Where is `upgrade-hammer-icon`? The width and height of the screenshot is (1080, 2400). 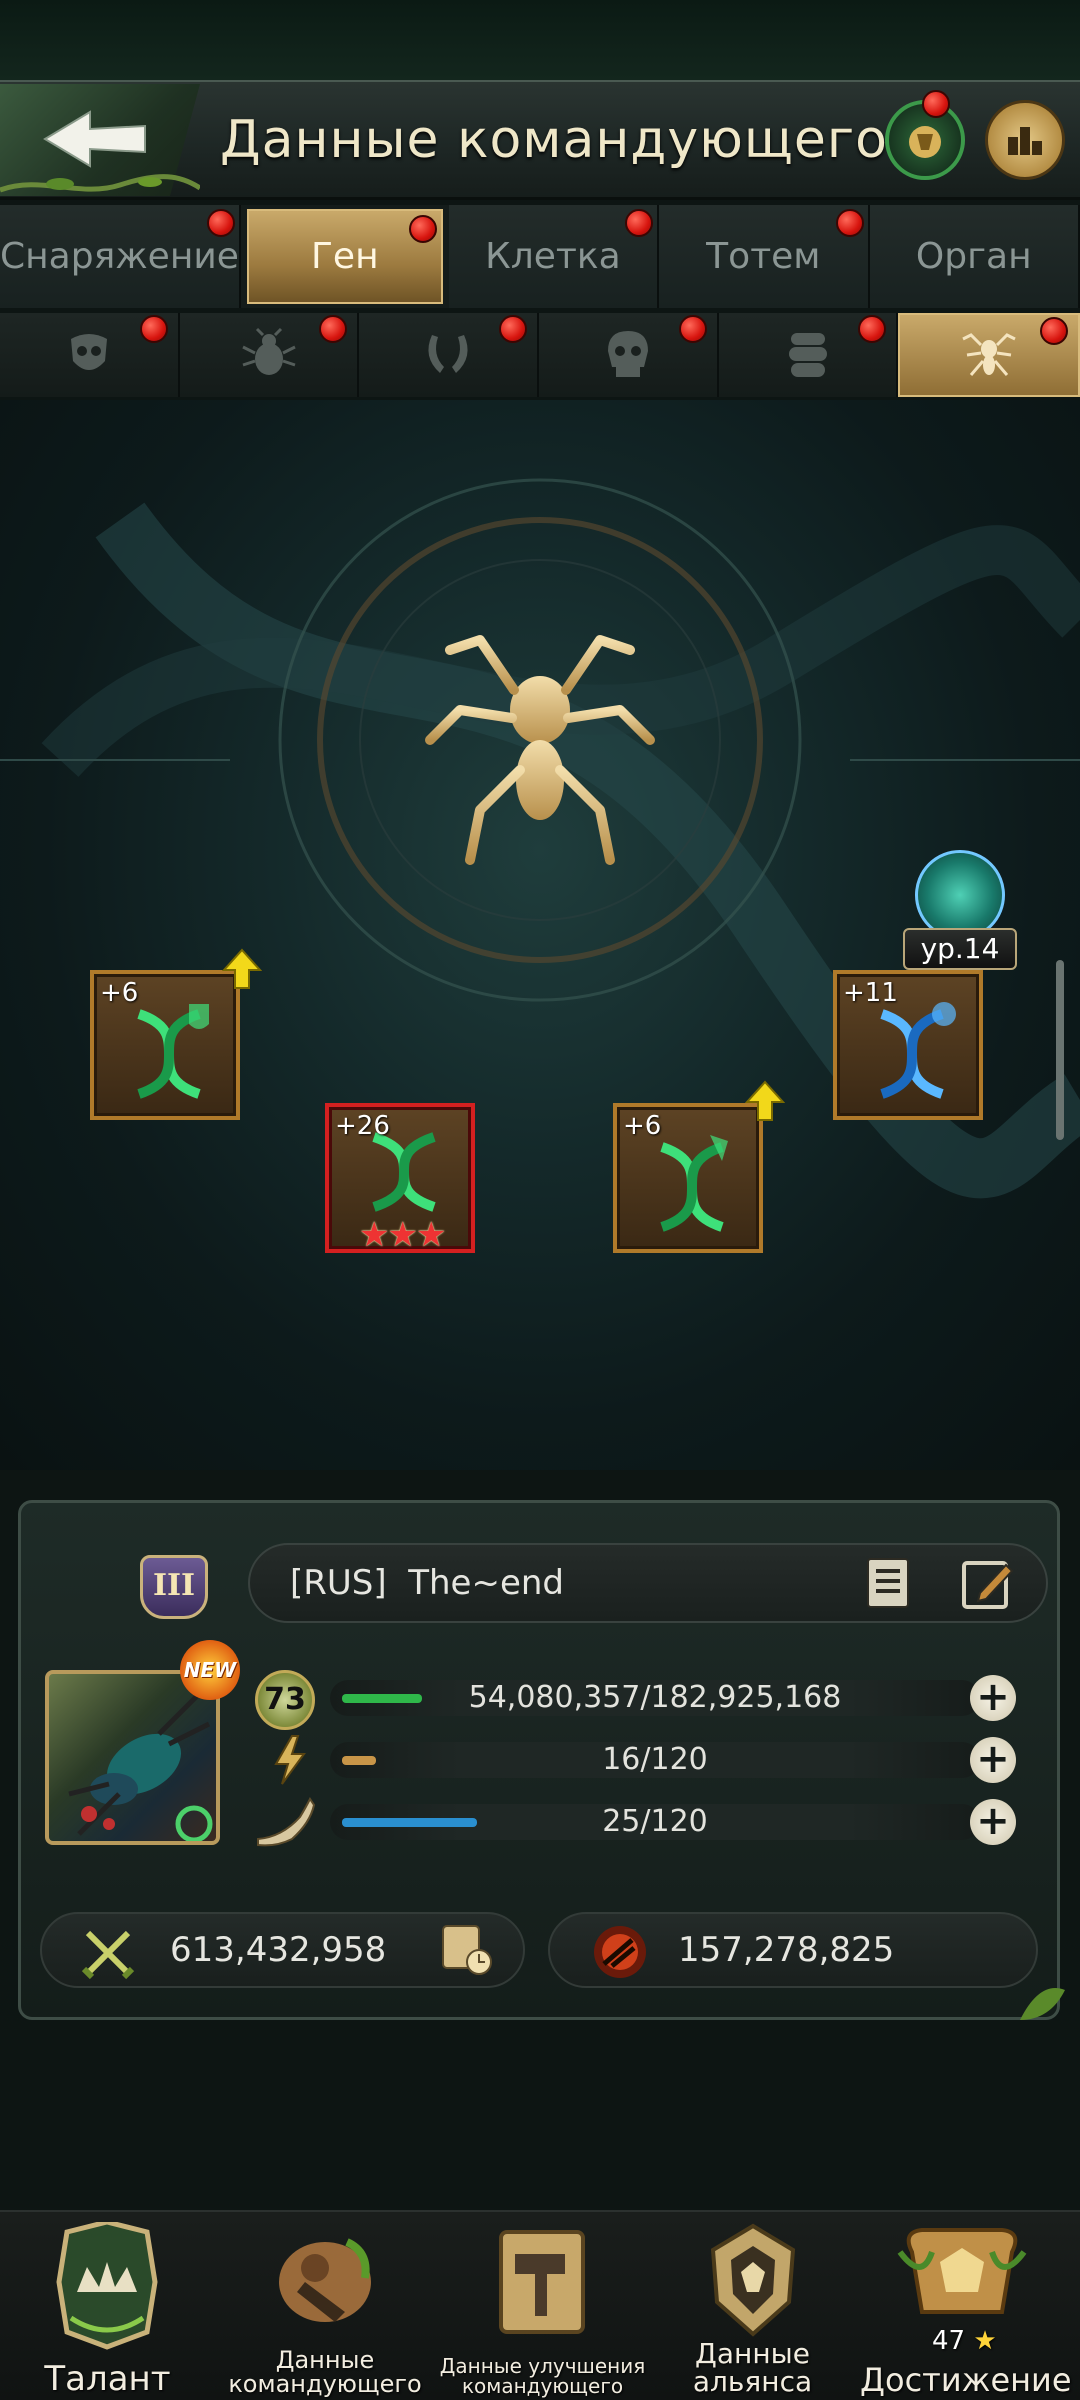
upgrade-hammer-icon is located at coordinates (542, 2282).